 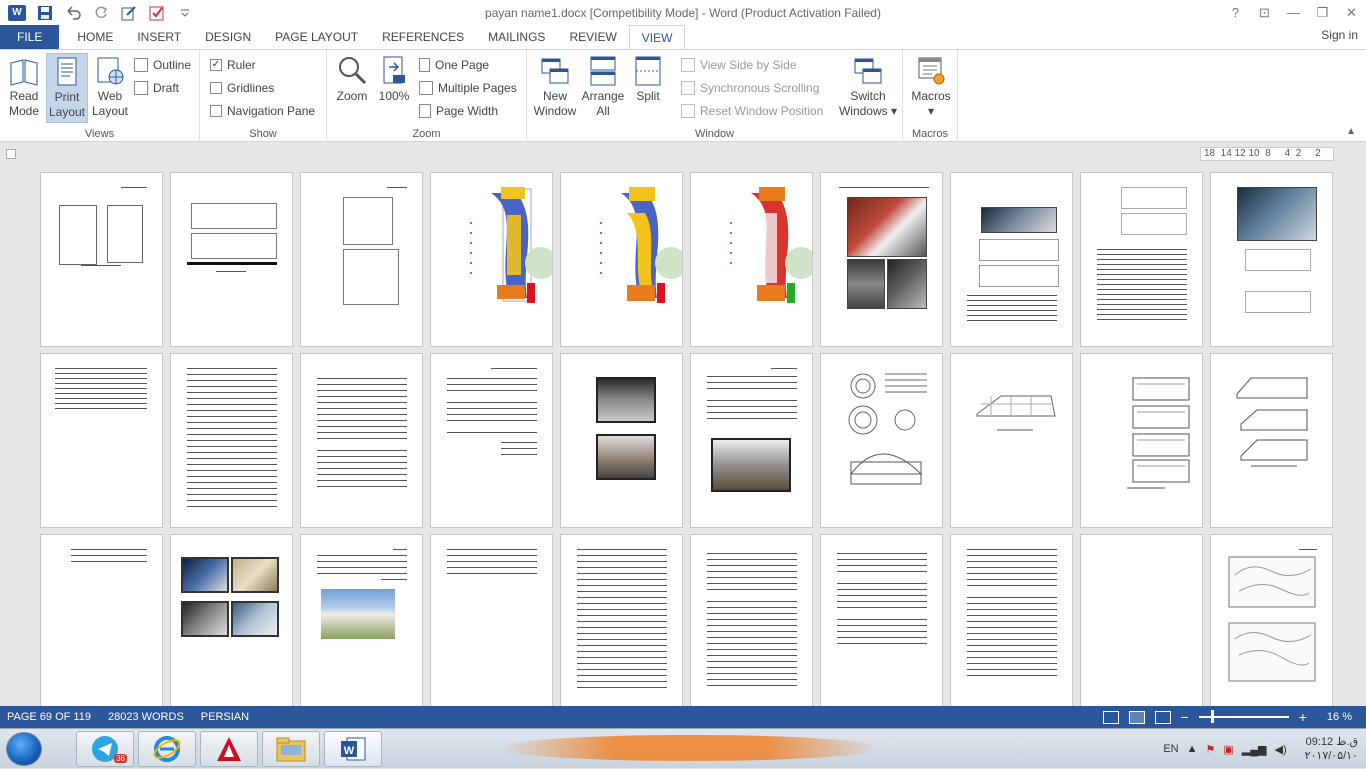 What do you see at coordinates (1322, 12) in the screenshot?
I see `restore-button: ❐` at bounding box center [1322, 12].